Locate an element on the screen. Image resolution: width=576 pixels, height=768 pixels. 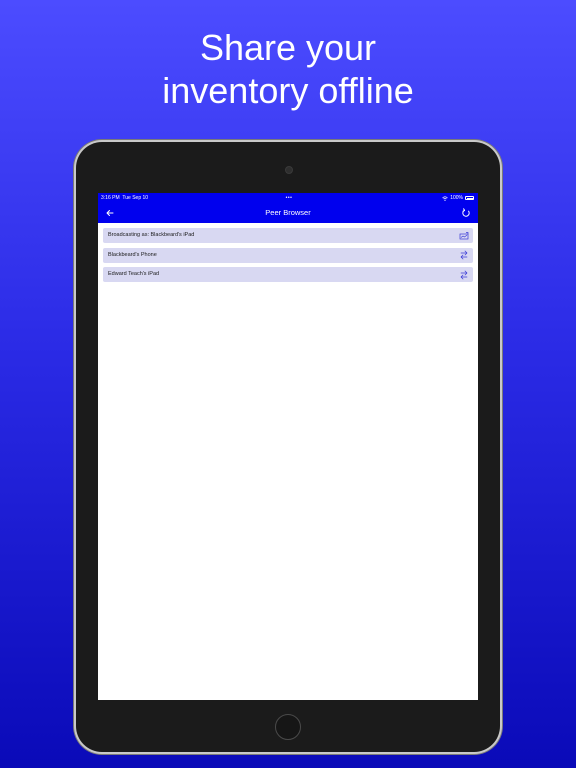
broadcast-icon is located at coordinates (464, 235).